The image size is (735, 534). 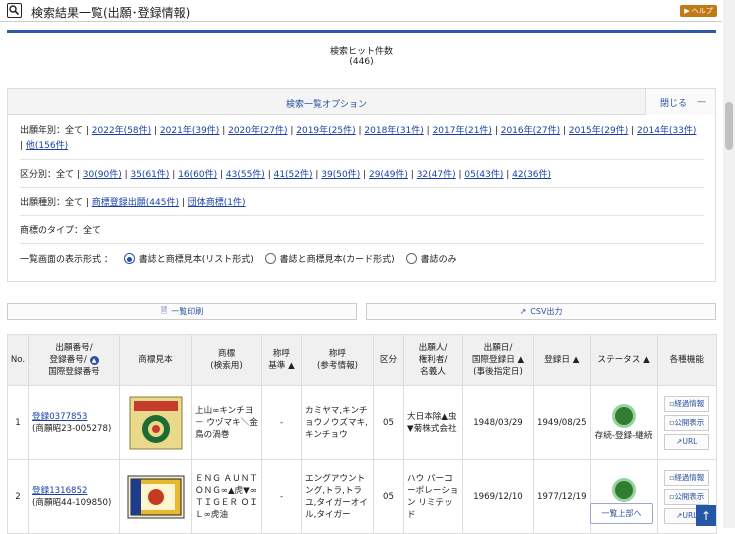 What do you see at coordinates (245, 175) in the screenshot?
I see `class-link: 43(55件)` at bounding box center [245, 175].